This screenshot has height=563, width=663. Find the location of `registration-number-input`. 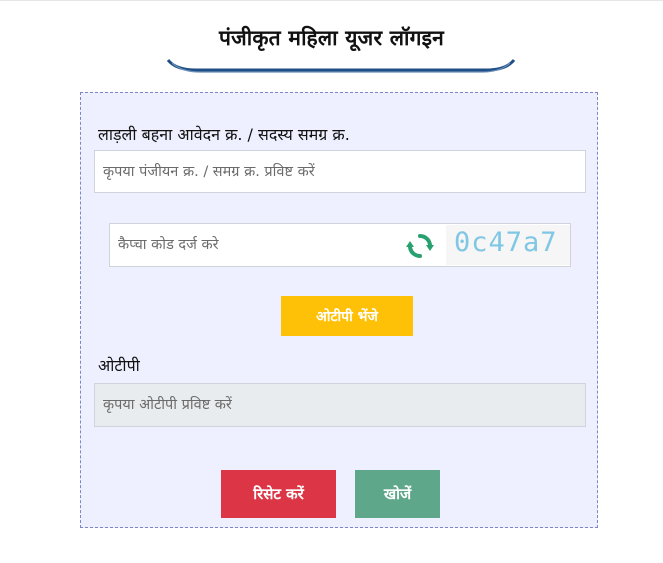

registration-number-input is located at coordinates (340, 171).